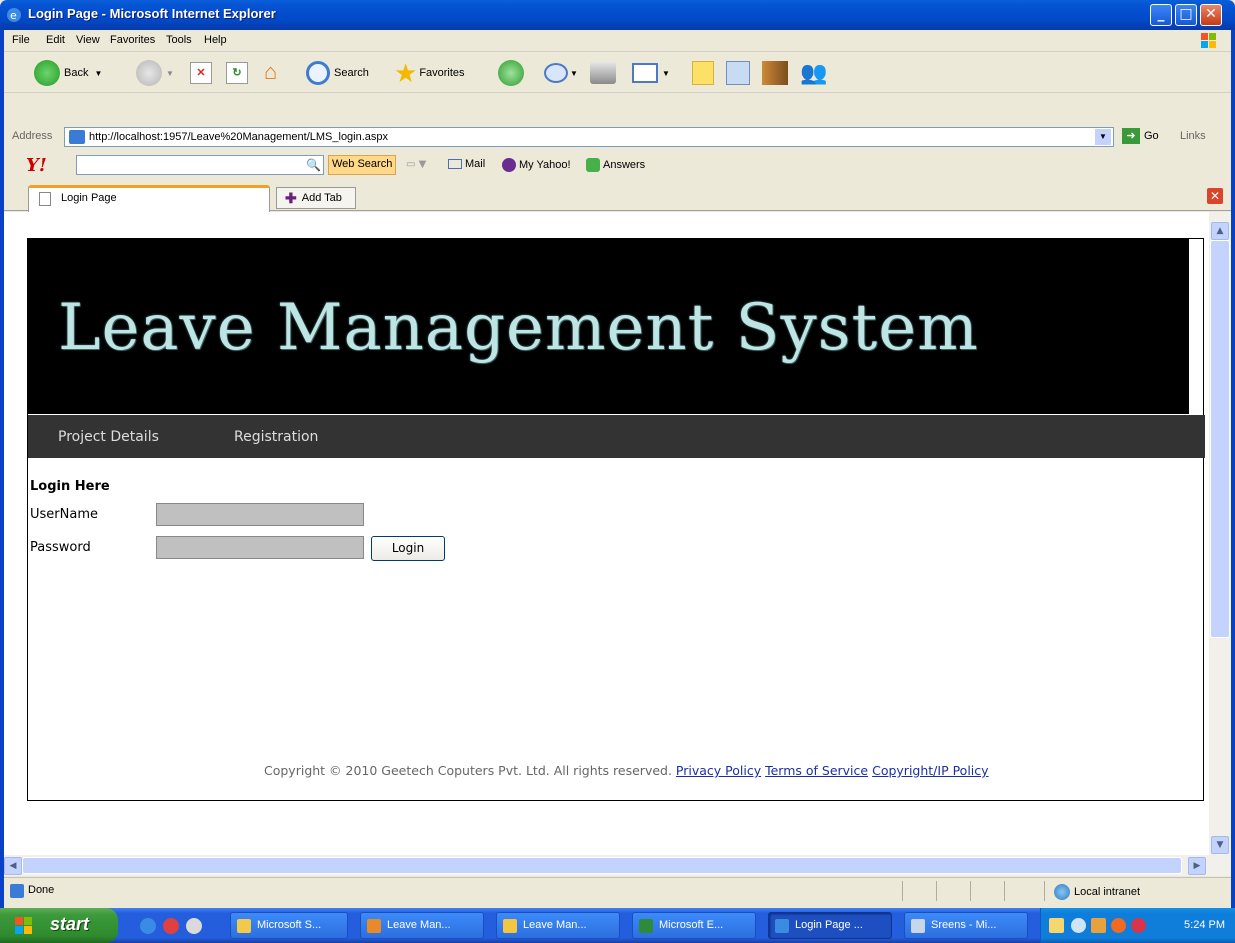  I want to click on yahoo-mail-button: Mail, so click(466, 164).